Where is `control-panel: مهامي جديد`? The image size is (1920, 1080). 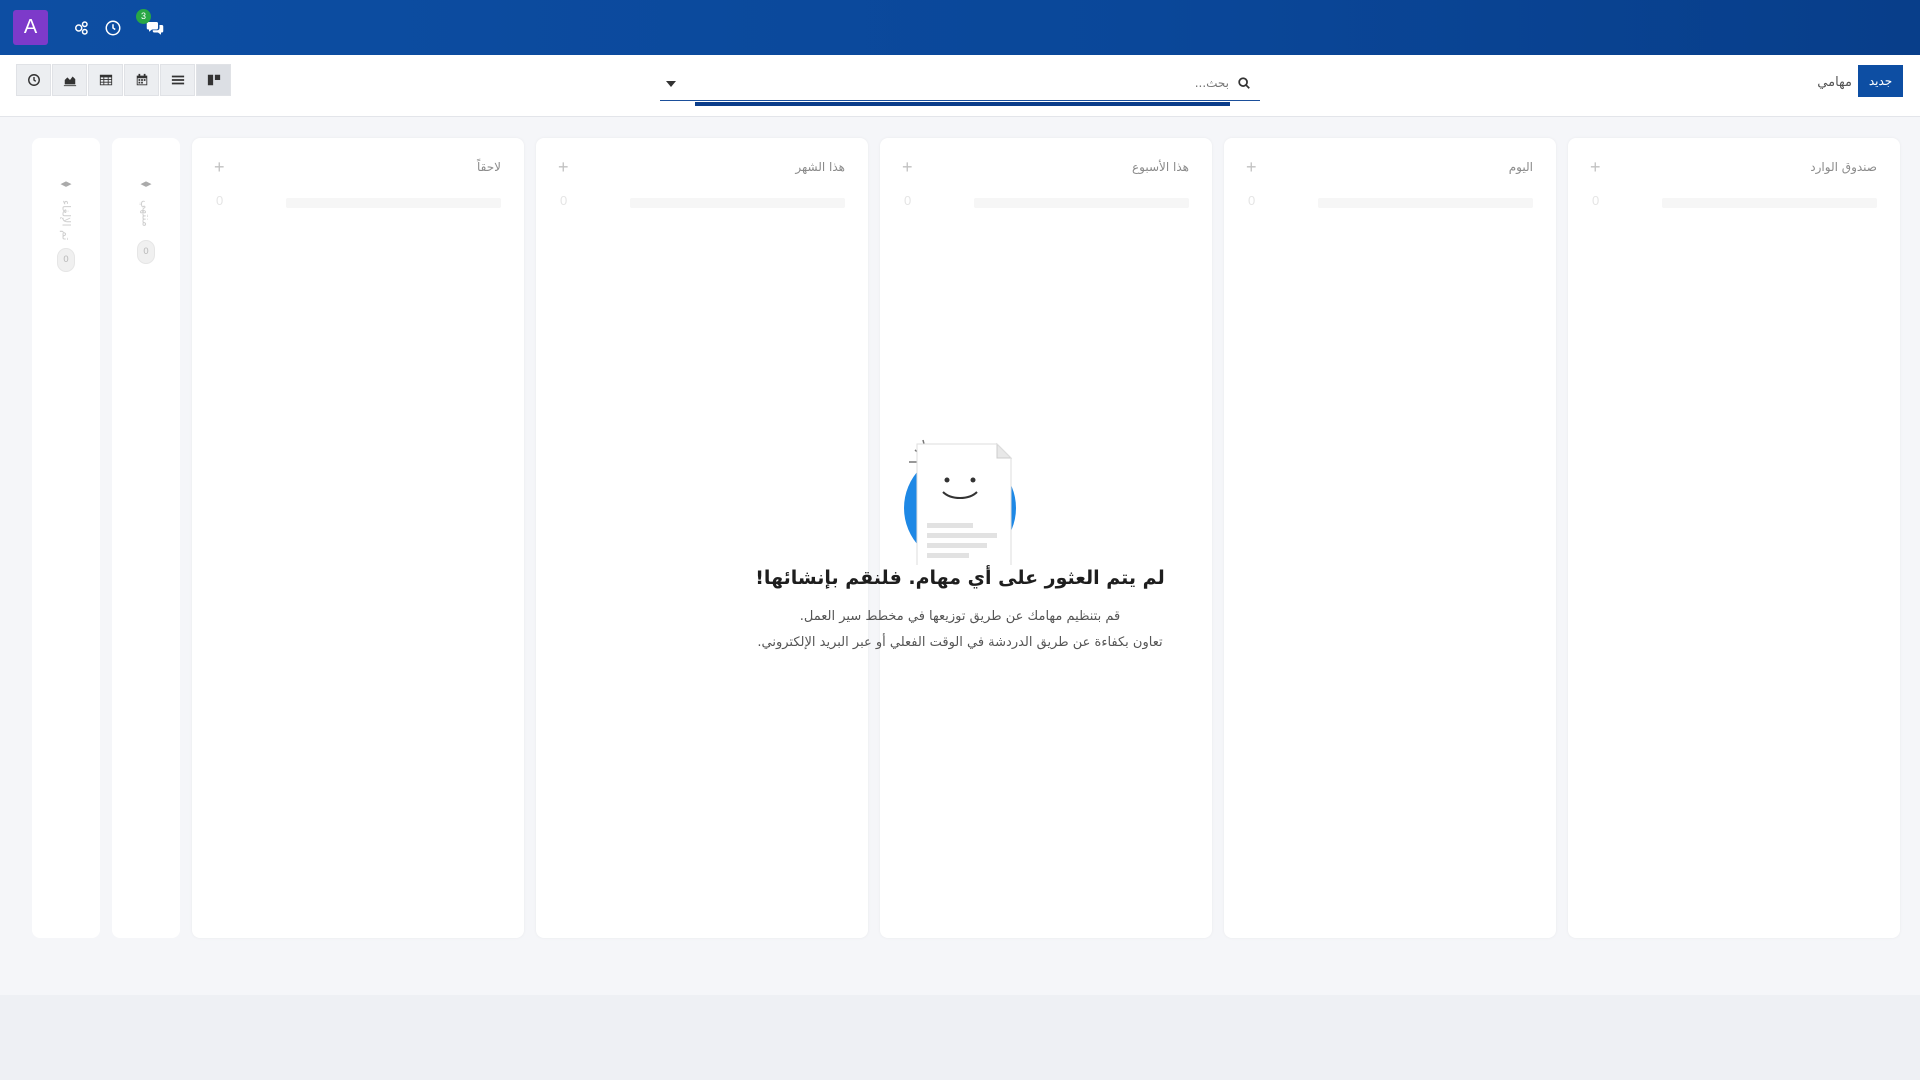 control-panel: مهامي جديد is located at coordinates (960, 86).